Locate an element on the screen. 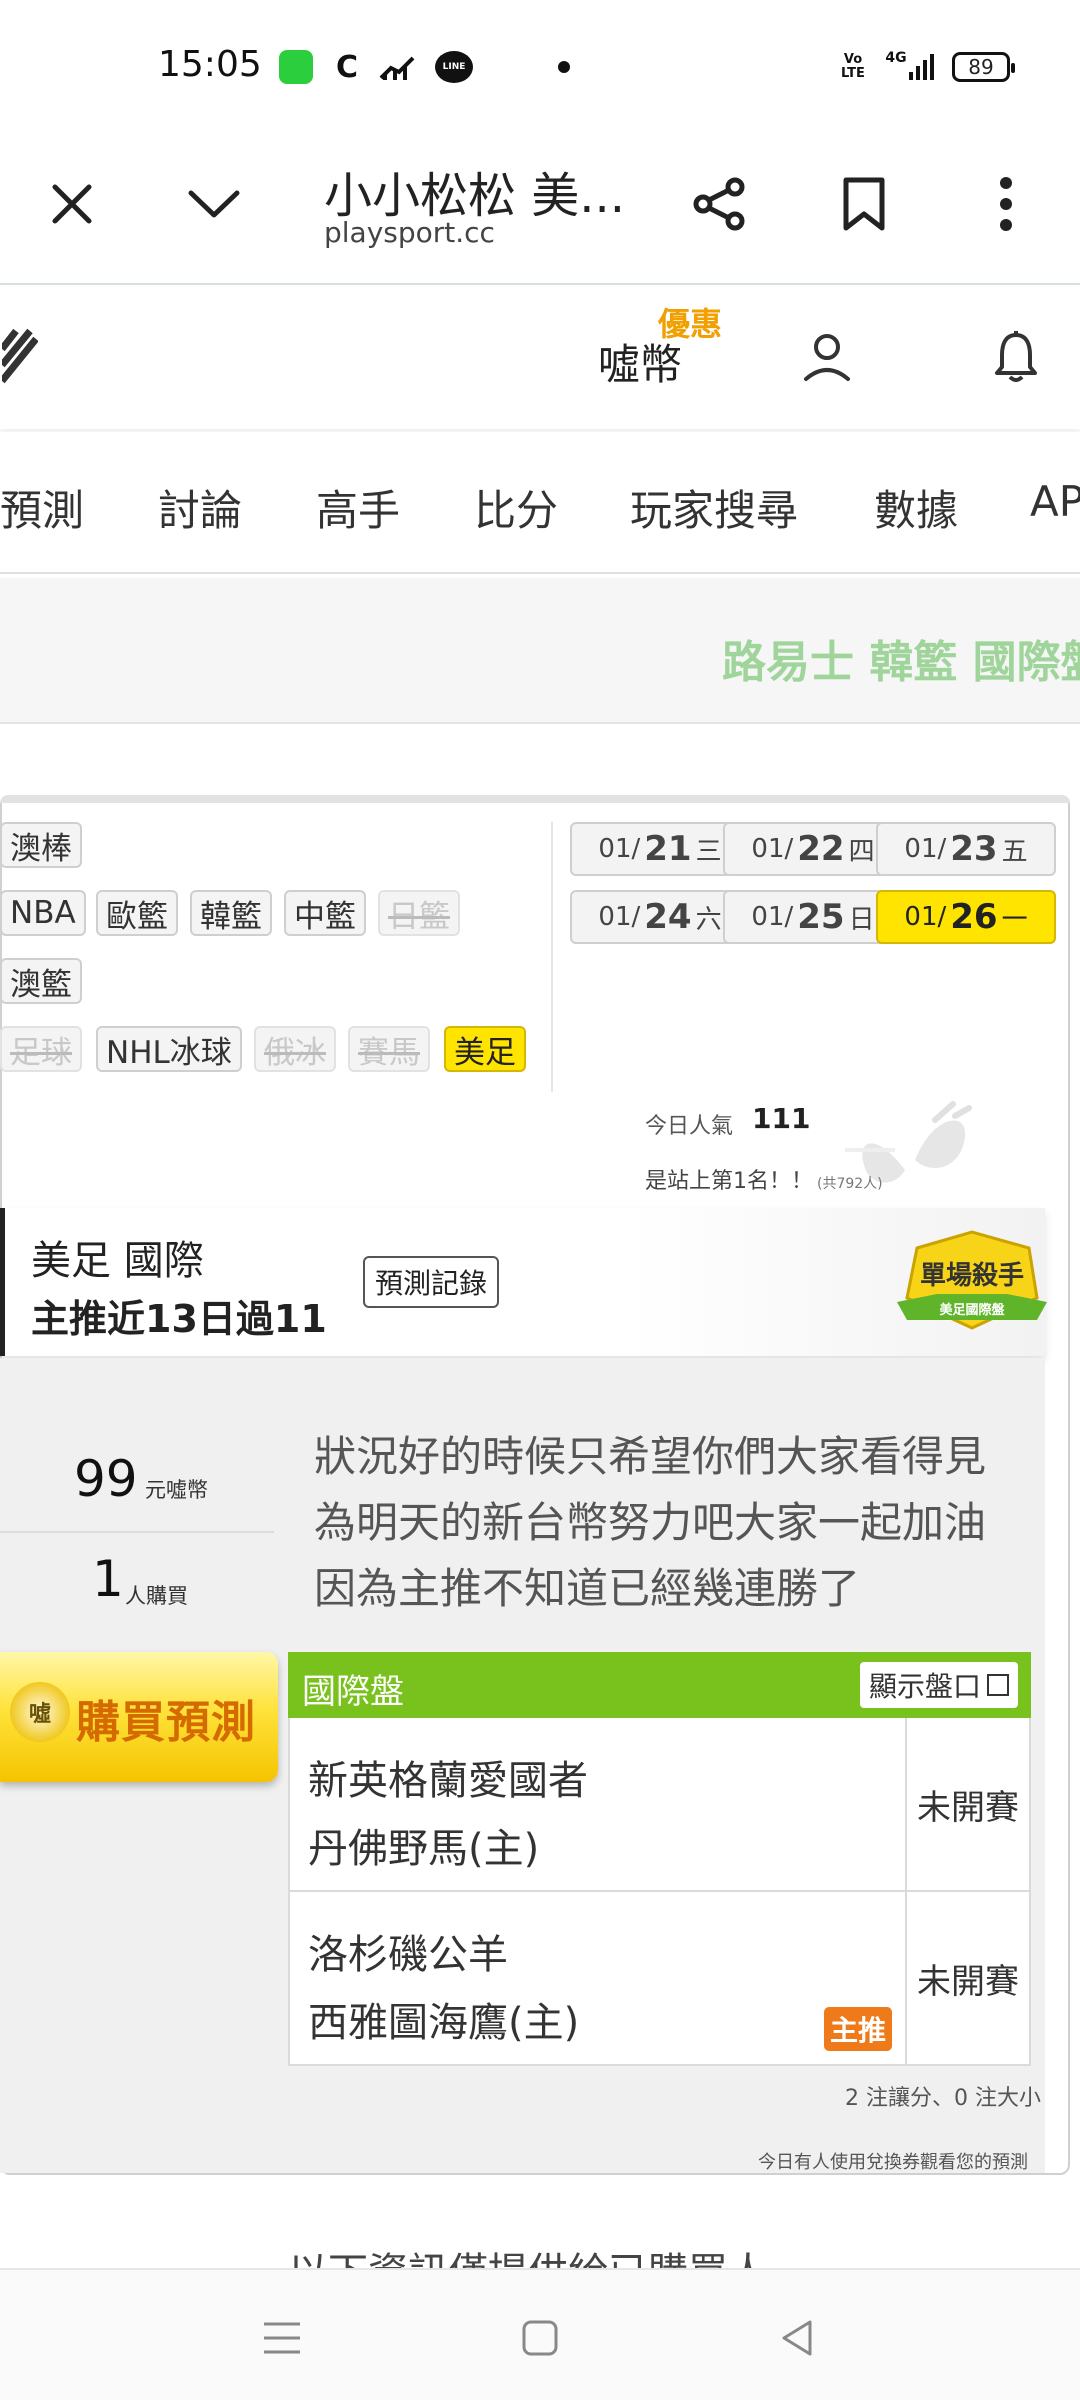  main-nav: 預測 討論 高手 比分 玩家搜尋 數據 AP is located at coordinates (540, 503).